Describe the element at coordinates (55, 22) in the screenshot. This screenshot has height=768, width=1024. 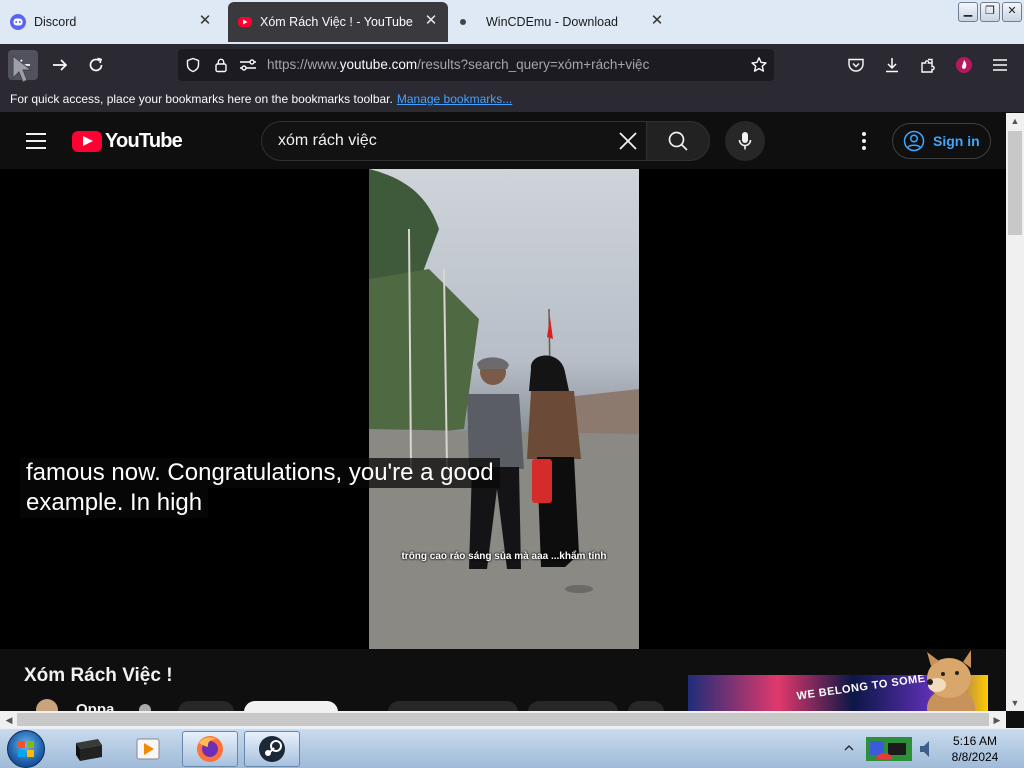
I see `tab-title: Discord` at that location.